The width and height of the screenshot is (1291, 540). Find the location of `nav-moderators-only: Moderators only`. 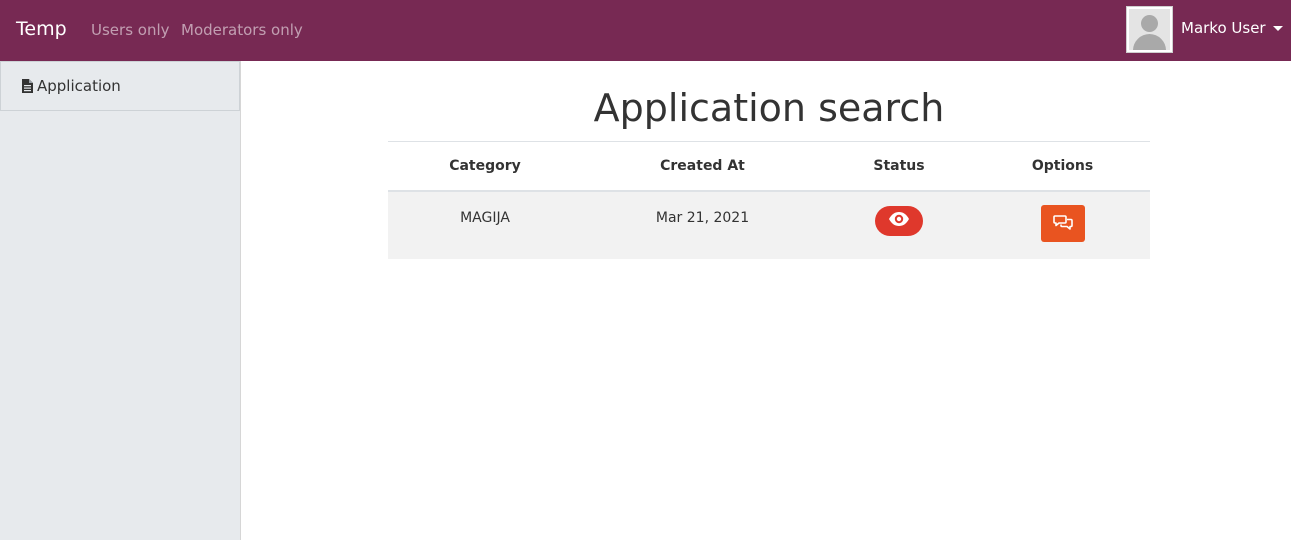

nav-moderators-only: Moderators only is located at coordinates (242, 30).